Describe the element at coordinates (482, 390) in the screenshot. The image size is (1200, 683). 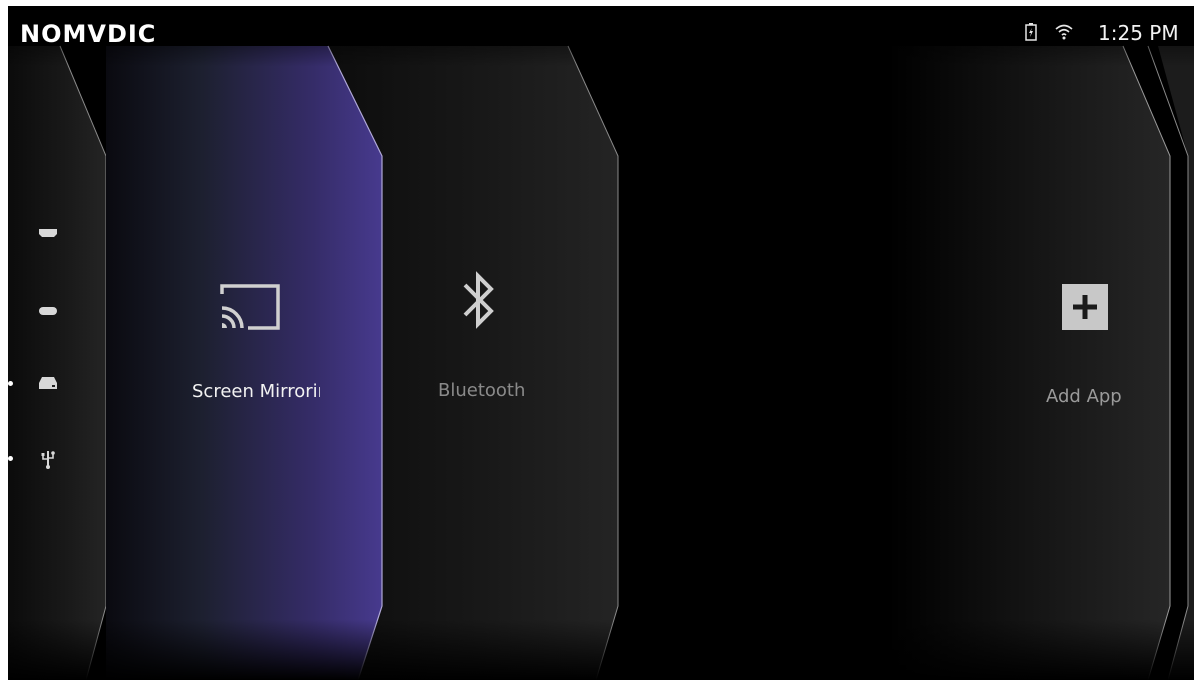
I see `bluetooth-label: Bluetooth` at that location.